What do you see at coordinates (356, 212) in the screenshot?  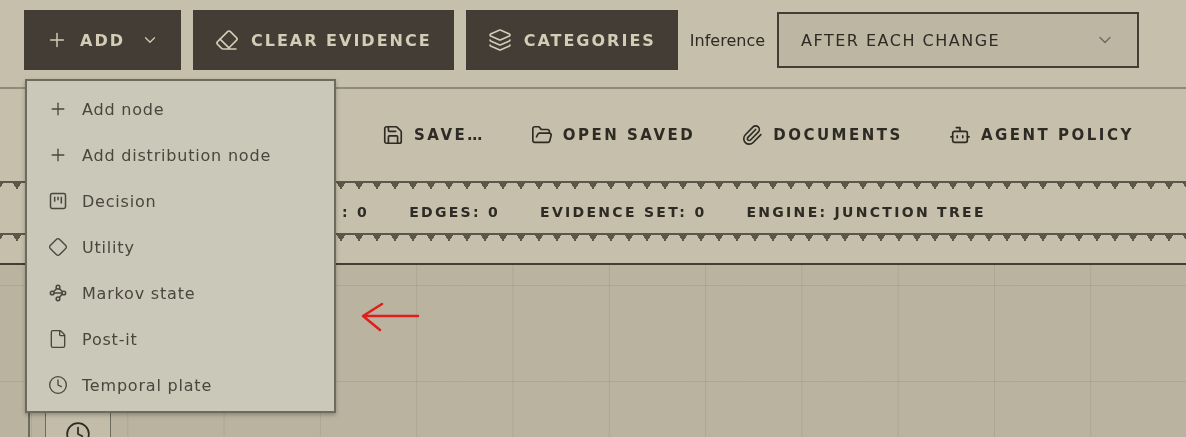 I see `status-text: : 0` at bounding box center [356, 212].